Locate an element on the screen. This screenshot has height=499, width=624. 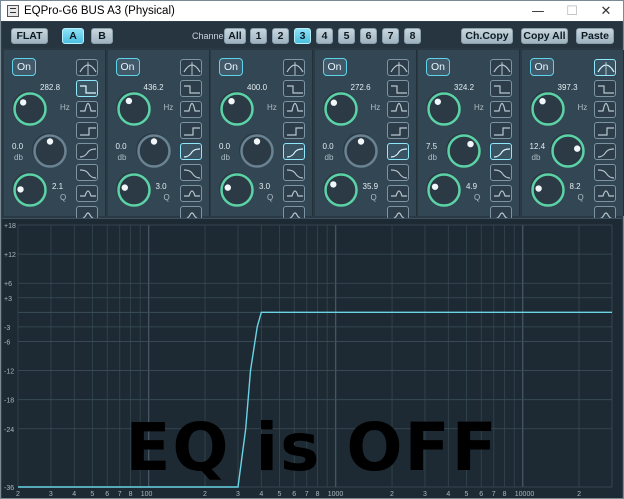
channel-2-button: 2 is located at coordinates (280, 36).